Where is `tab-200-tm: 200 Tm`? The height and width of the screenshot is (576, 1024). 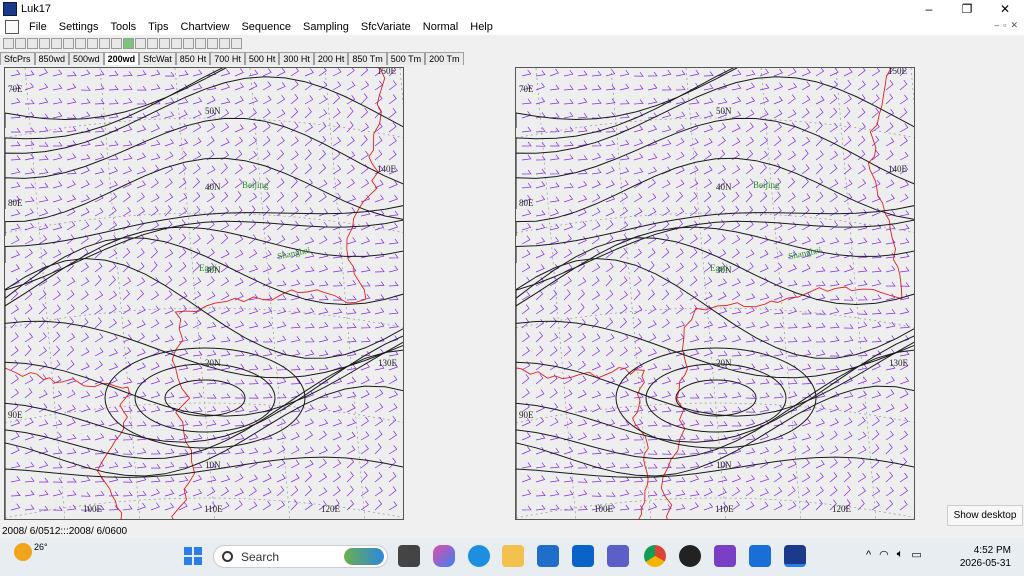 tab-200-tm: 200 Tm is located at coordinates (444, 58).